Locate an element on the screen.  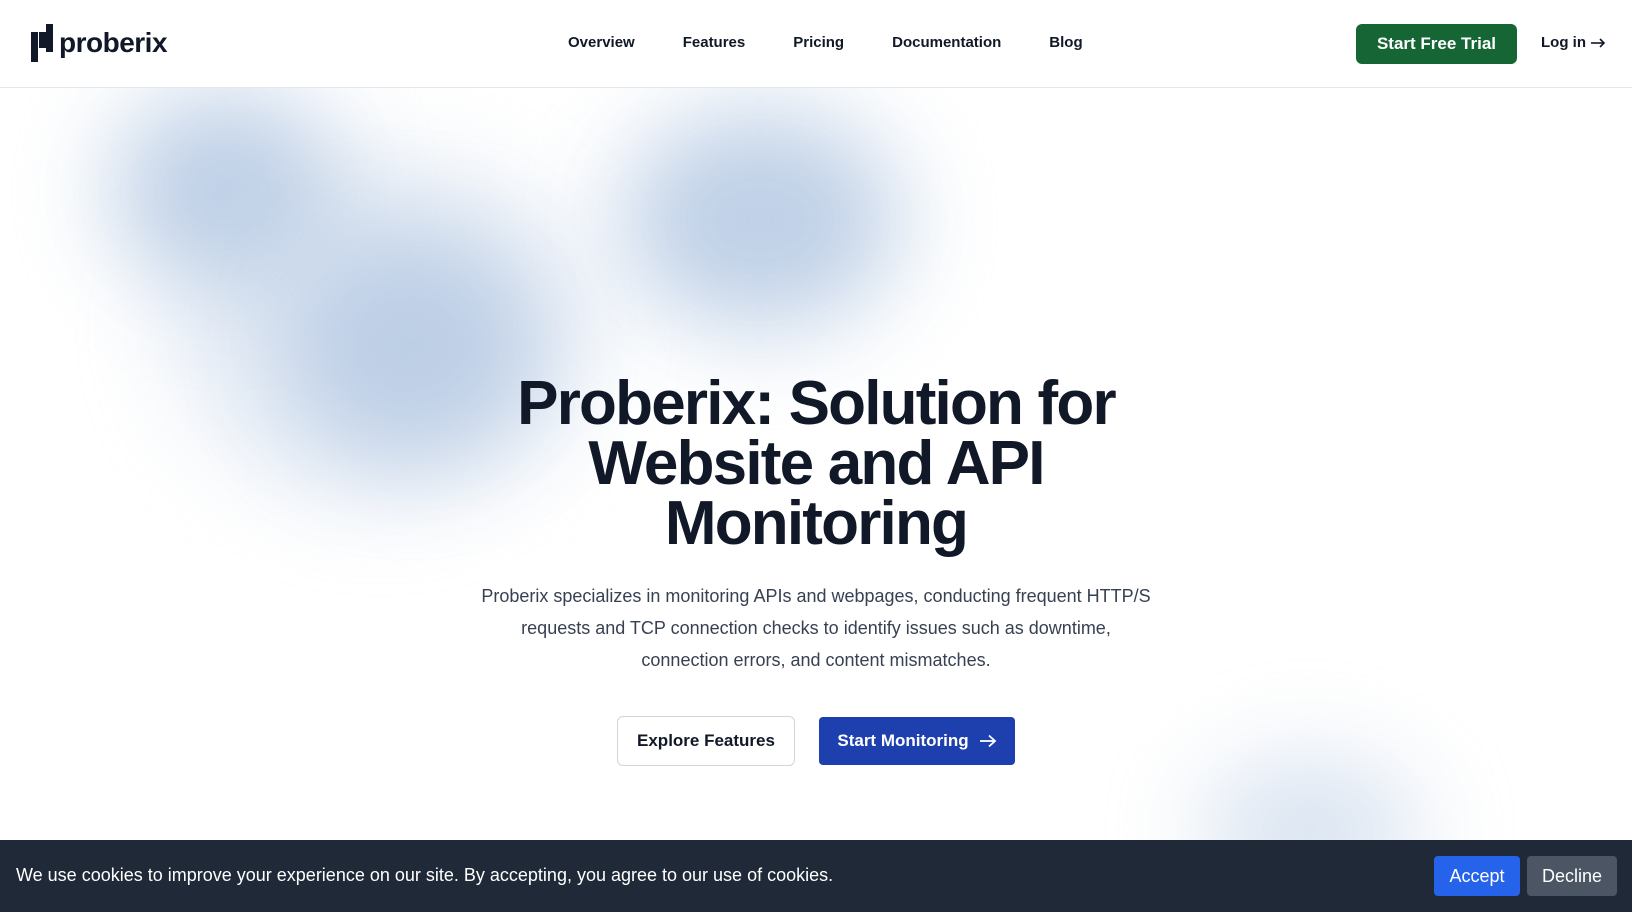
start-monitoring-button: Start Monitoring is located at coordinates (917, 741).